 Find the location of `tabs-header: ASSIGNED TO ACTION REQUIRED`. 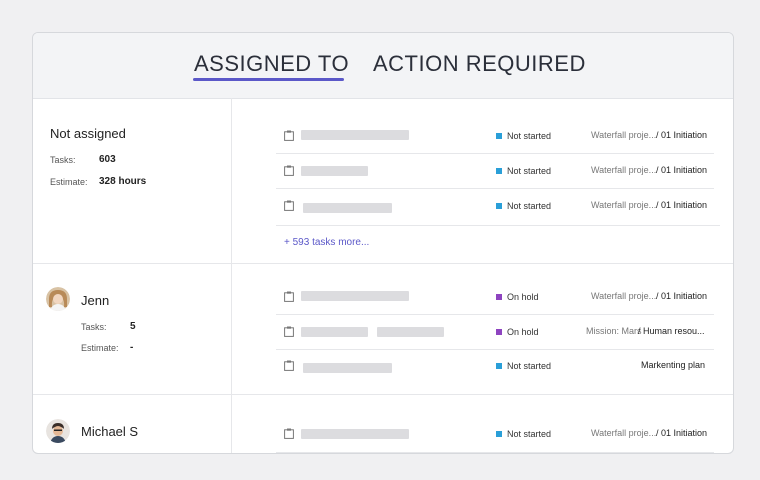

tabs-header: ASSIGNED TO ACTION REQUIRED is located at coordinates (383, 66).